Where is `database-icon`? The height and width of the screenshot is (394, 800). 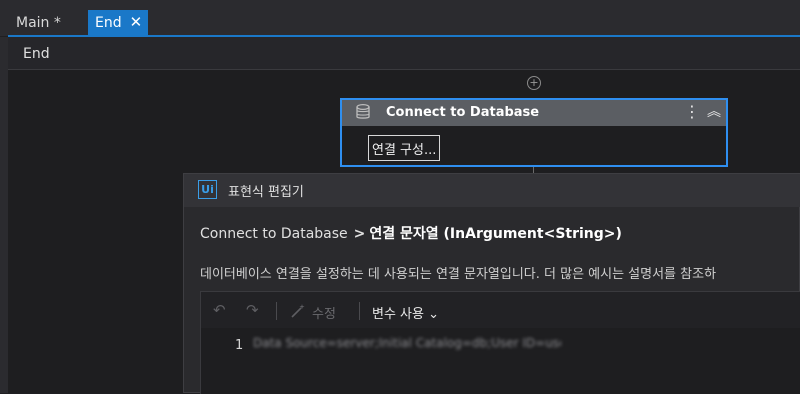
database-icon is located at coordinates (363, 111).